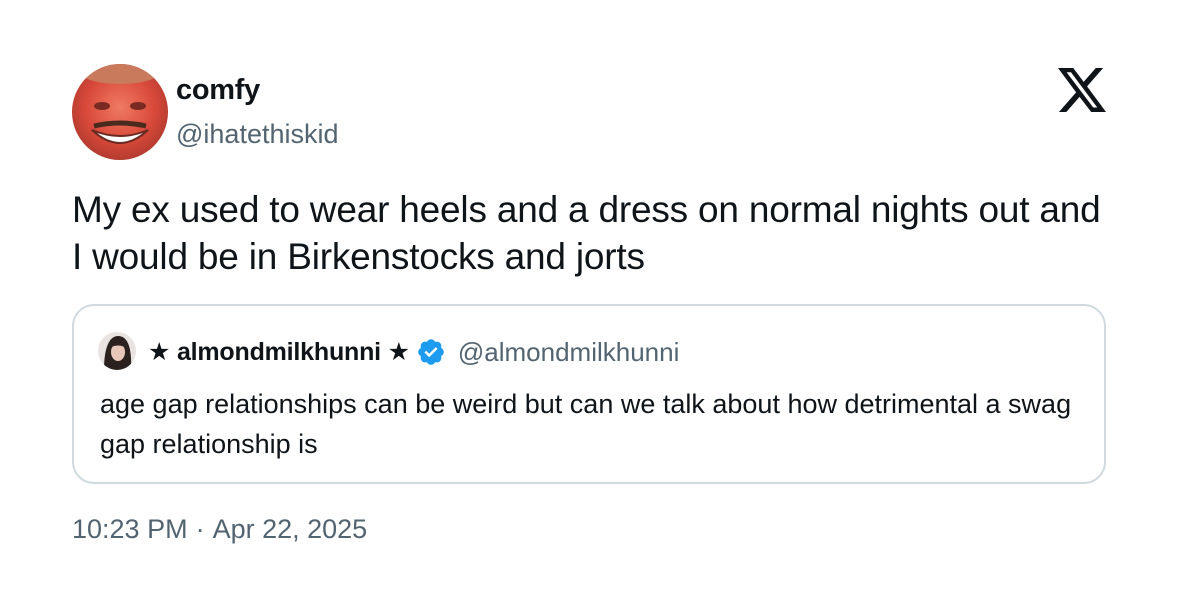  Describe the element at coordinates (413, 352) in the screenshot. I see `quoted-header: ★ almondmilkhunni ★ @almondmilkhunni` at that location.